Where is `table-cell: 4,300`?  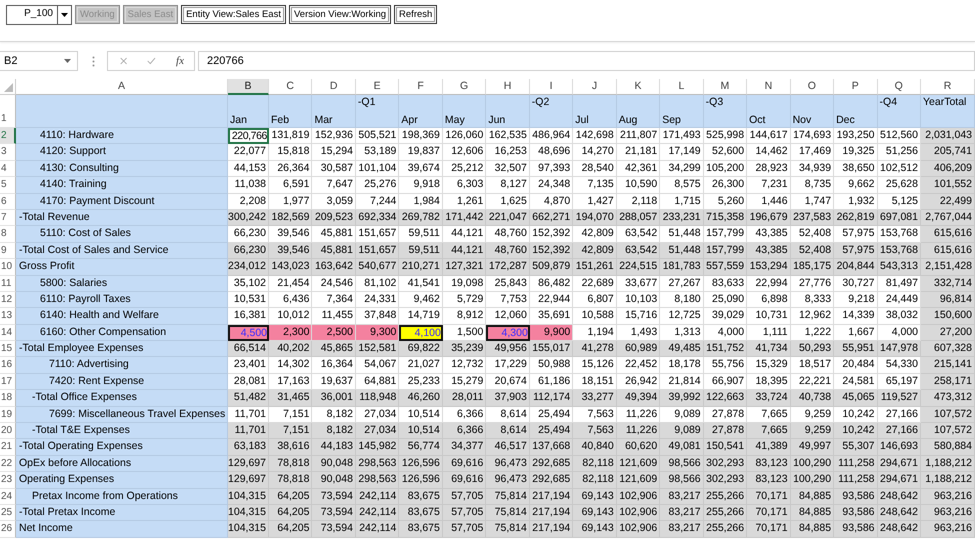
table-cell: 4,300 is located at coordinates (508, 333).